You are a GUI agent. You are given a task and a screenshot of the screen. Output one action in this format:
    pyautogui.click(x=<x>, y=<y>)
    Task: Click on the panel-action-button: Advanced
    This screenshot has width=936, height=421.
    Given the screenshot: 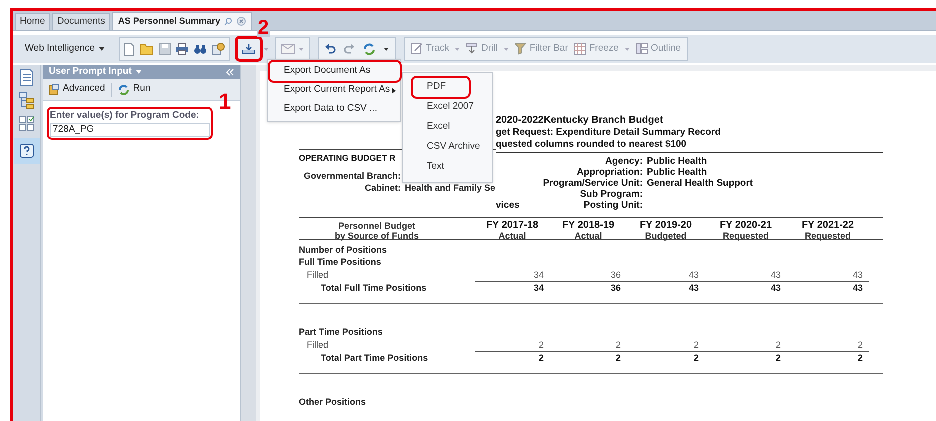 What is the action you would take?
    pyautogui.click(x=77, y=89)
    